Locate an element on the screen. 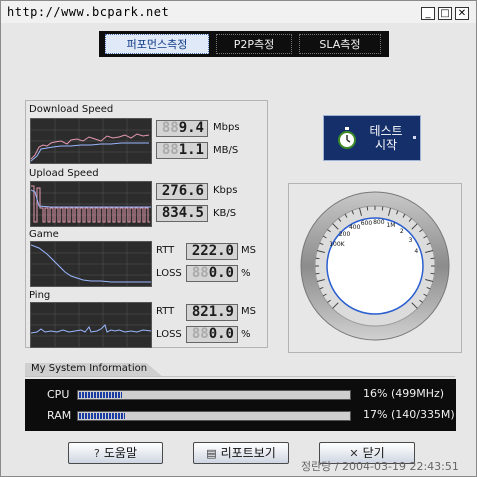 The height and width of the screenshot is (477, 477). ping-series is located at coordinates (91, 329).